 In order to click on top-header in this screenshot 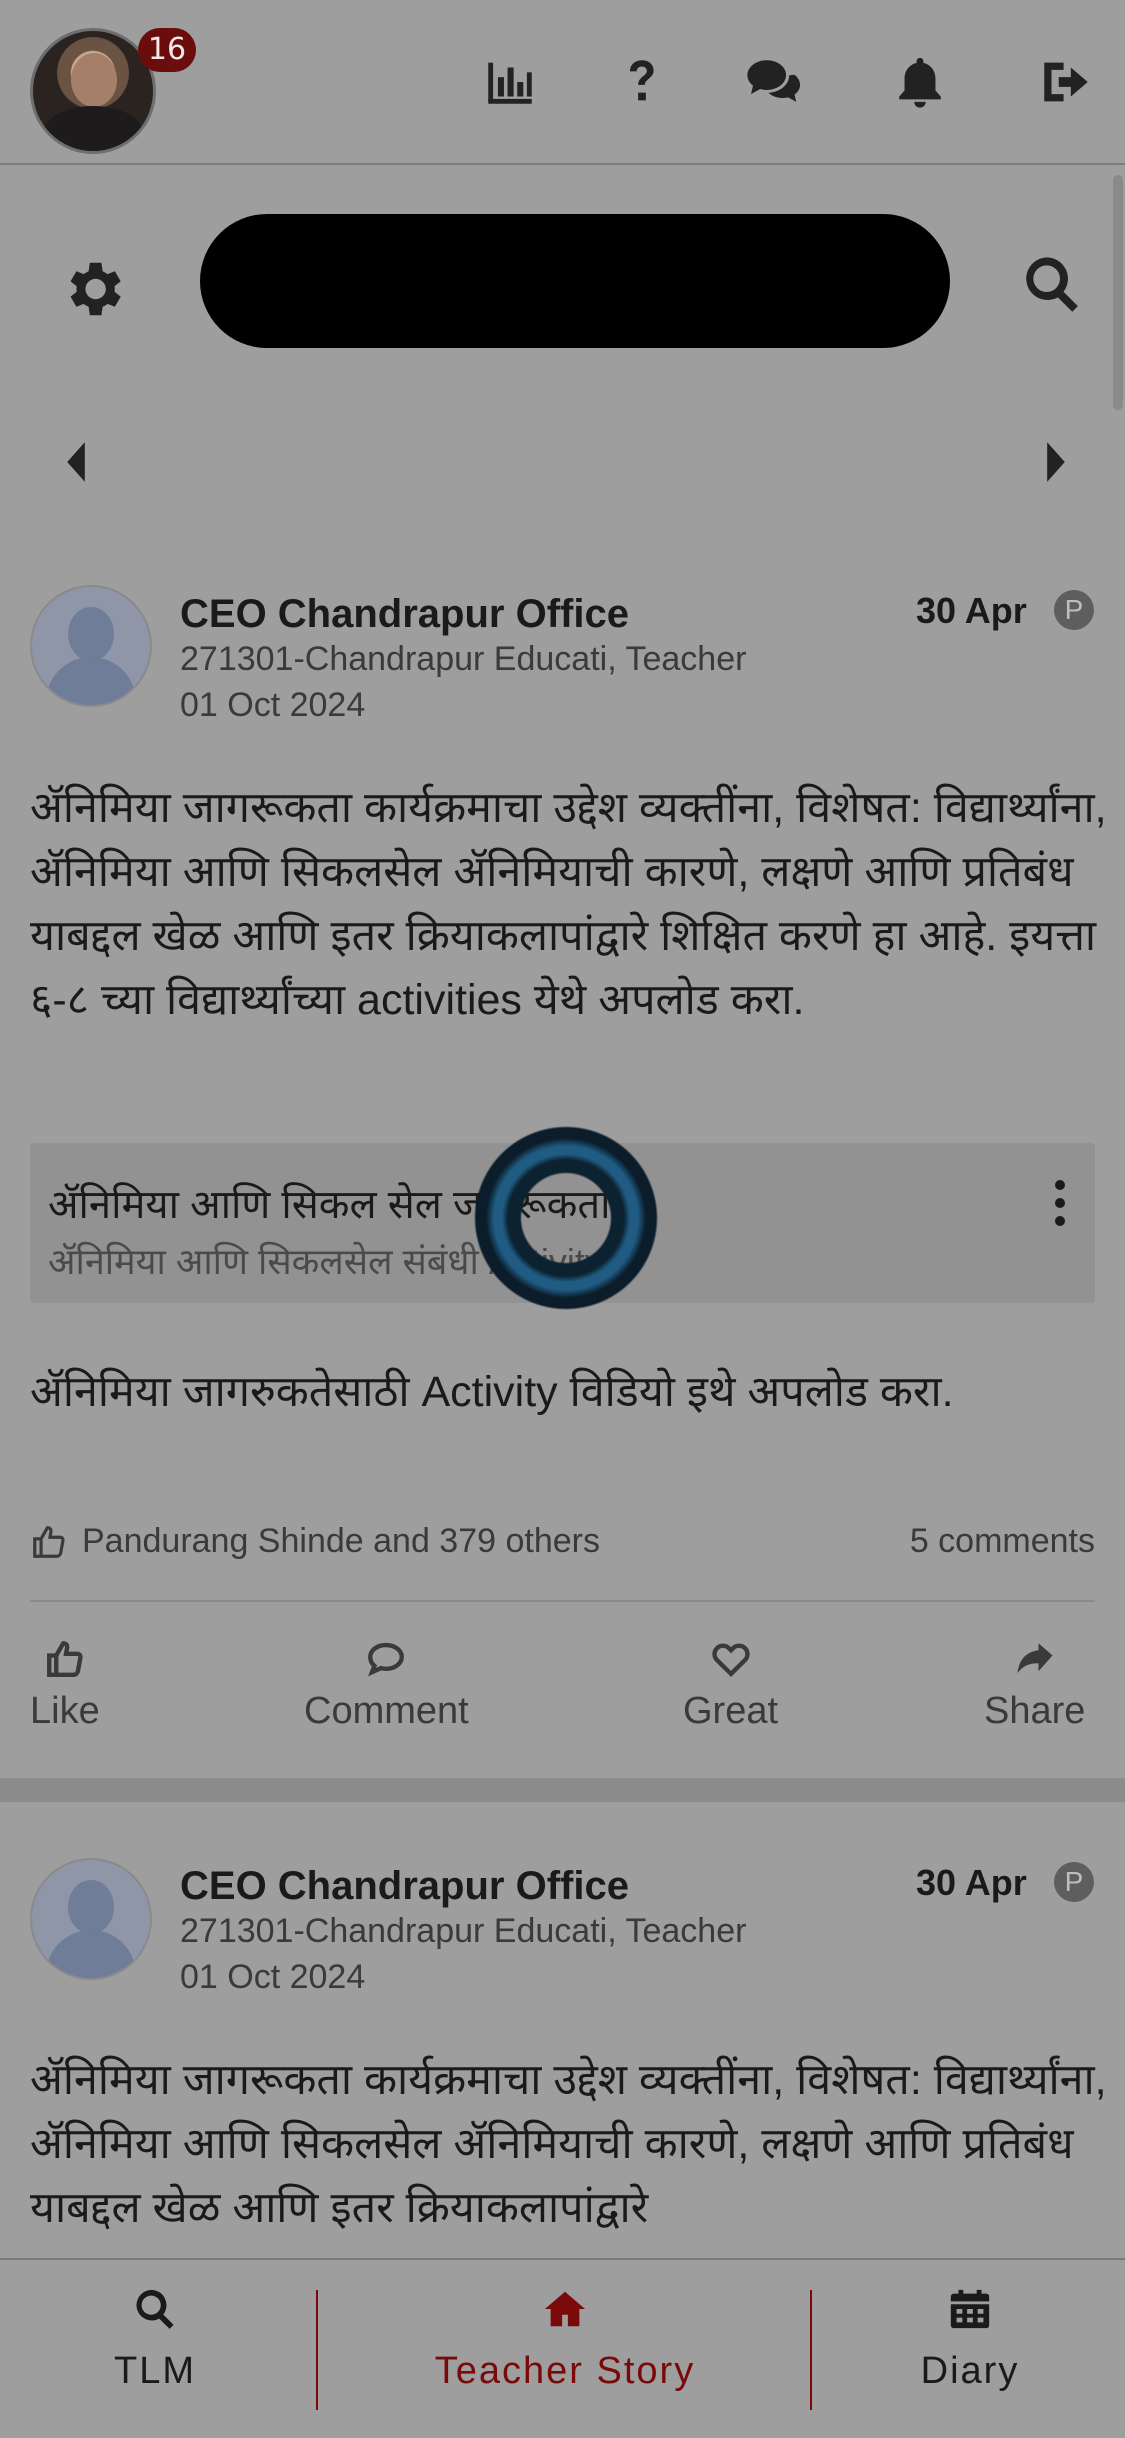, I will do `click(562, 82)`.